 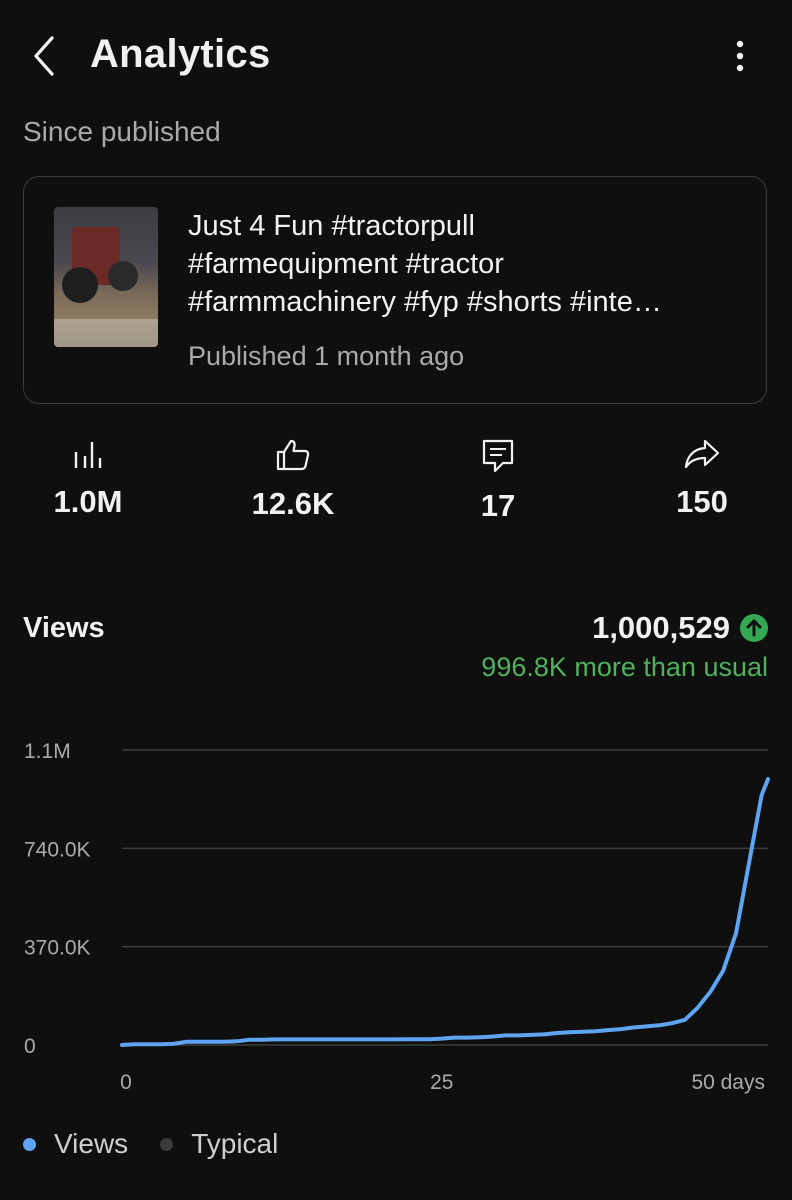 I want to click on y-tick-label: 0, so click(x=30, y=1046).